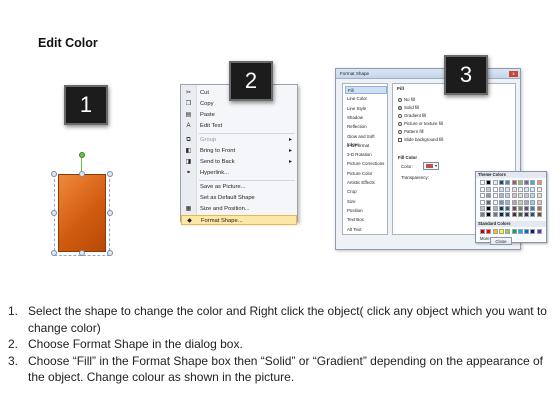  I want to click on option-gradient-fill: Gradient fill, so click(412, 115).